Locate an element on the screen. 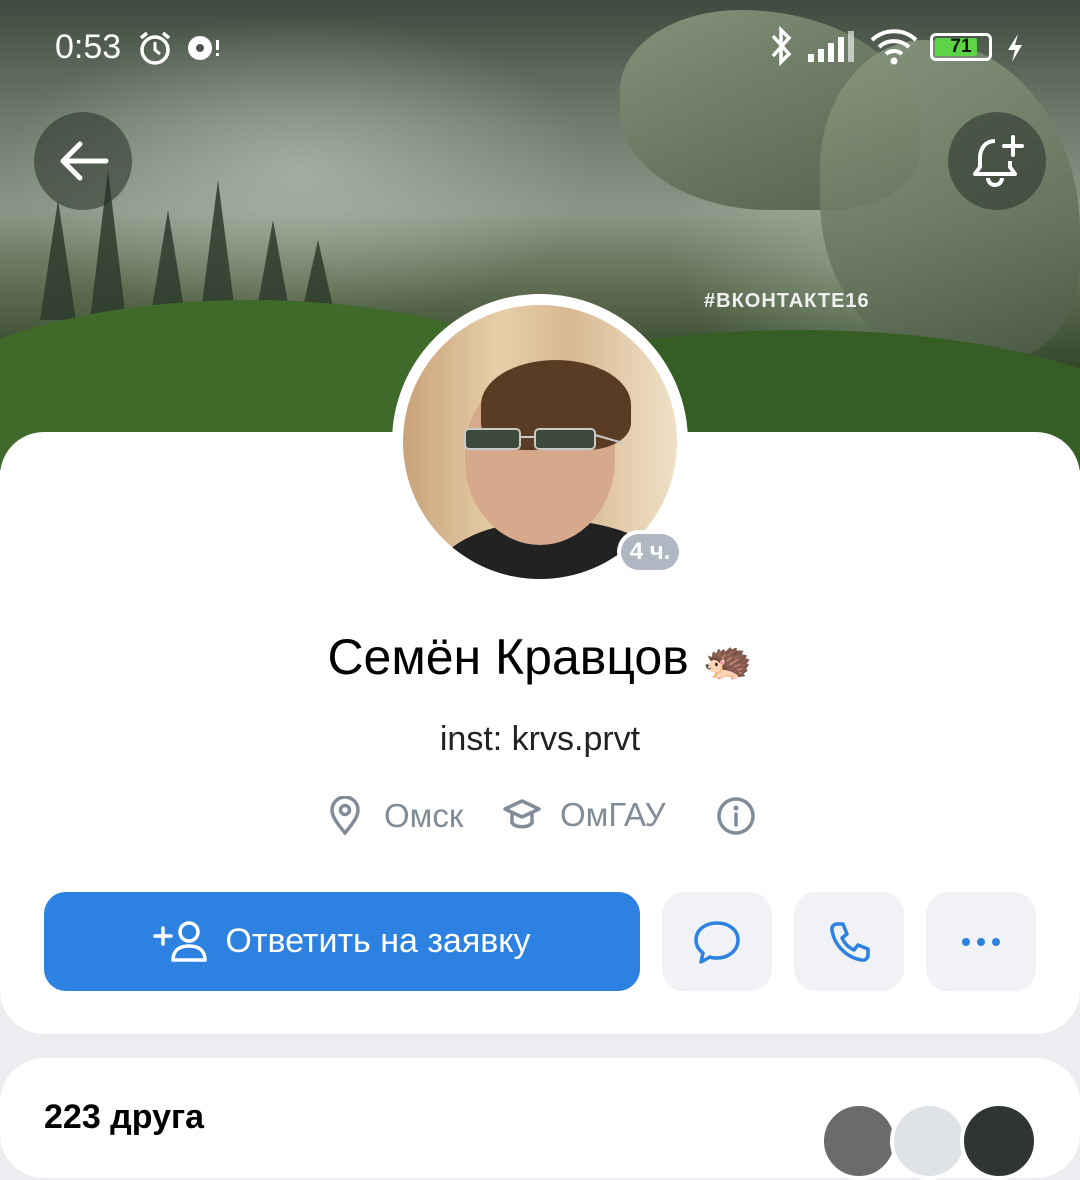 The image size is (1080, 1180). city-item: Омск is located at coordinates (395, 816).